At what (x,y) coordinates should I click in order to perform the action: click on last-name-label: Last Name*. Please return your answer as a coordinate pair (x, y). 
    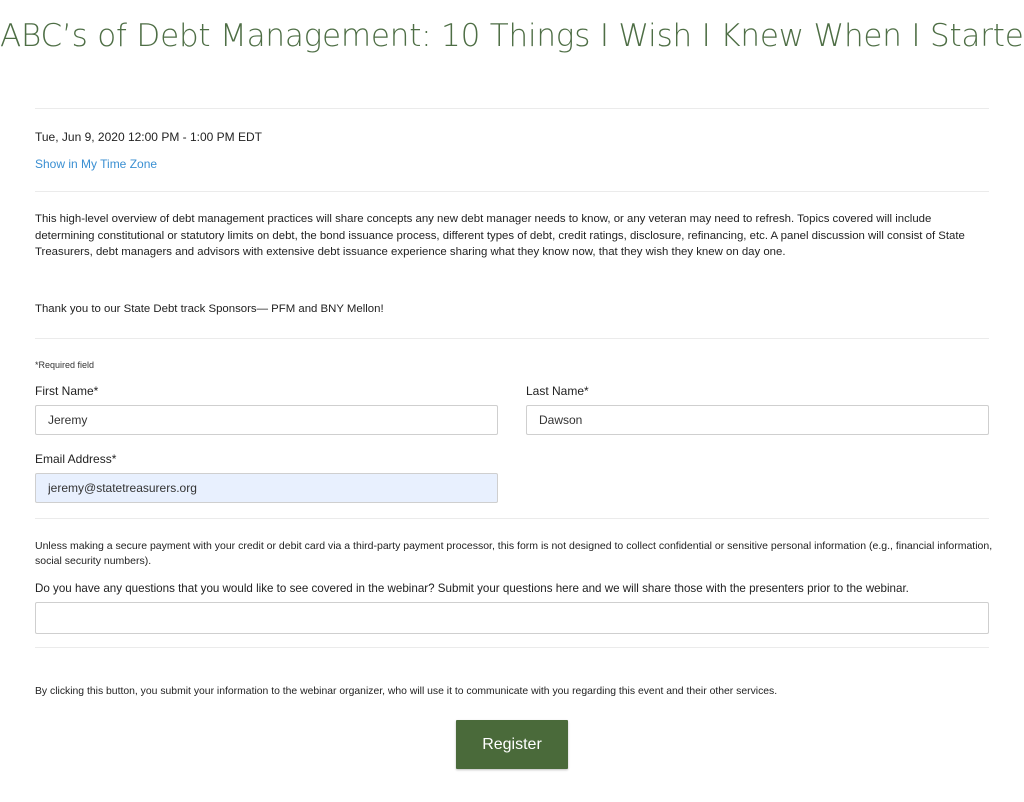
    Looking at the image, I should click on (557, 391).